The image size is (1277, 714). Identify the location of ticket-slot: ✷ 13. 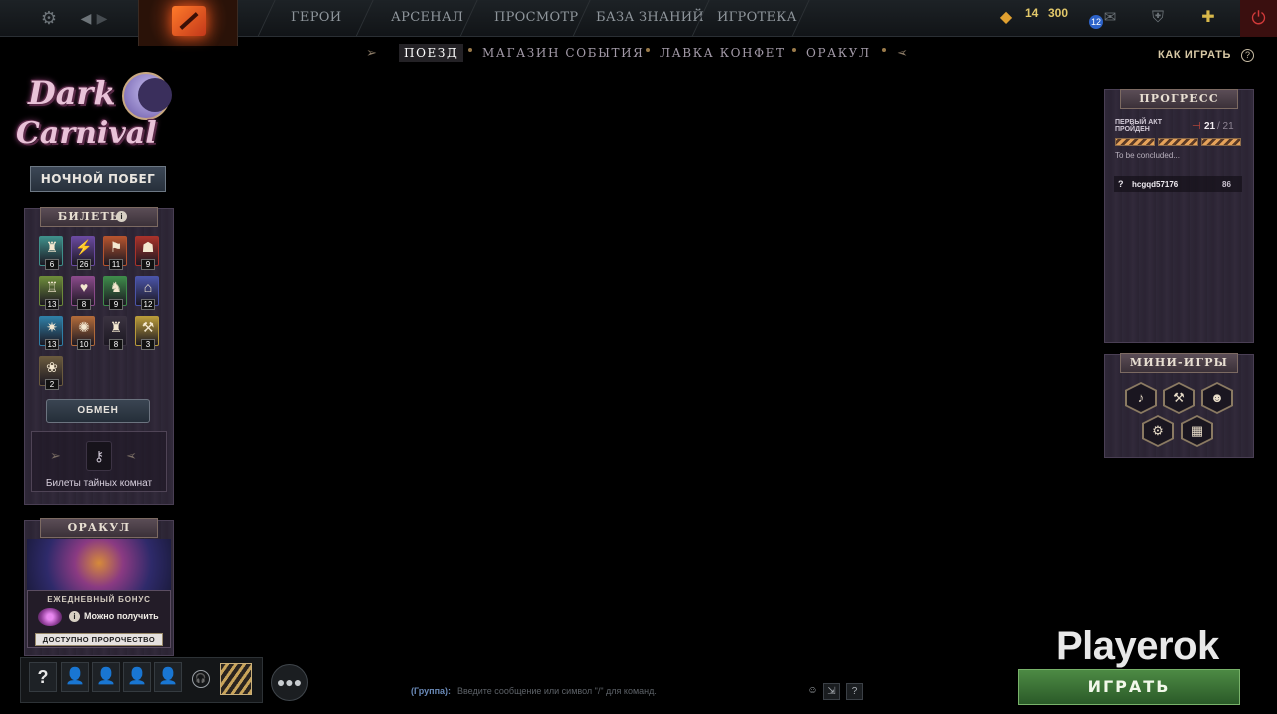
(51, 333).